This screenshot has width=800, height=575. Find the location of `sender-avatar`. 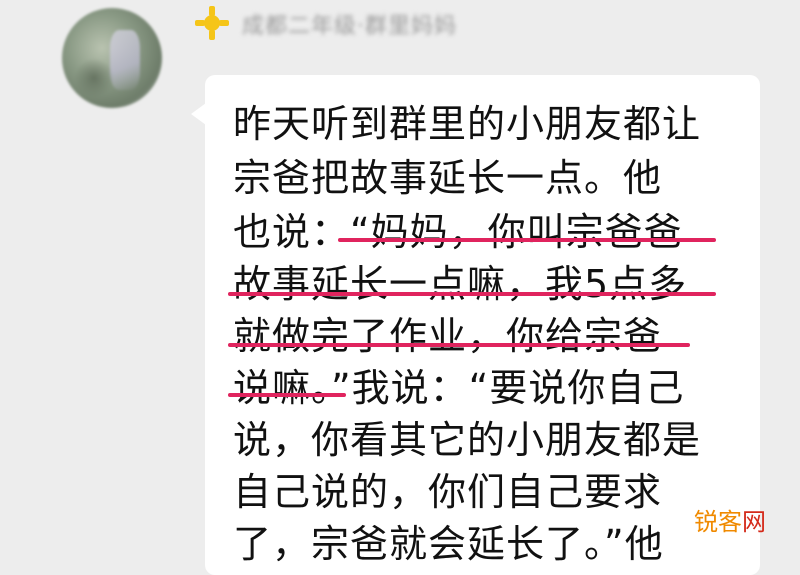

sender-avatar is located at coordinates (112, 58).